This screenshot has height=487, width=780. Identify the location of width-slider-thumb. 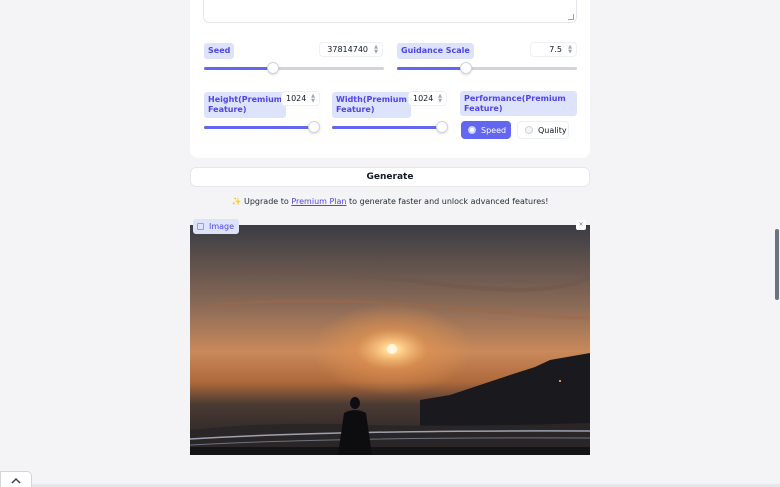
(442, 127).